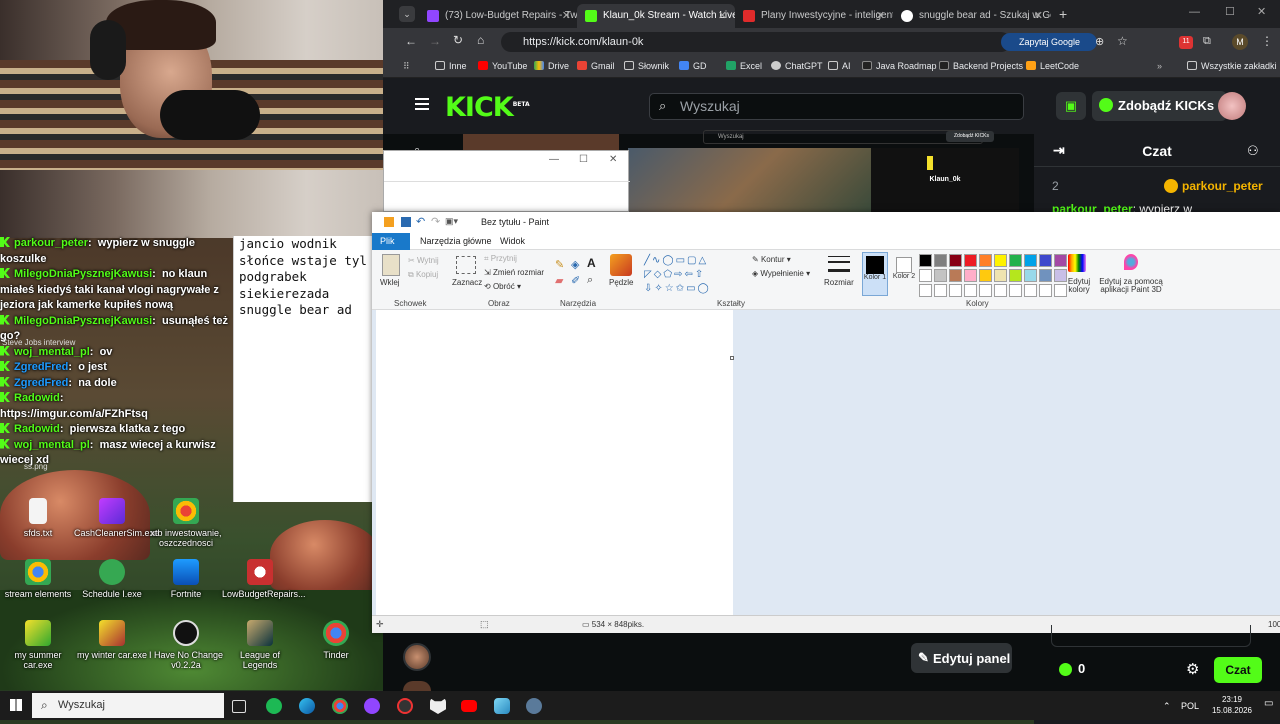 The height and width of the screenshot is (724, 1280). Describe the element at coordinates (512, 241) in the screenshot. I see `menu-view: Widok` at that location.